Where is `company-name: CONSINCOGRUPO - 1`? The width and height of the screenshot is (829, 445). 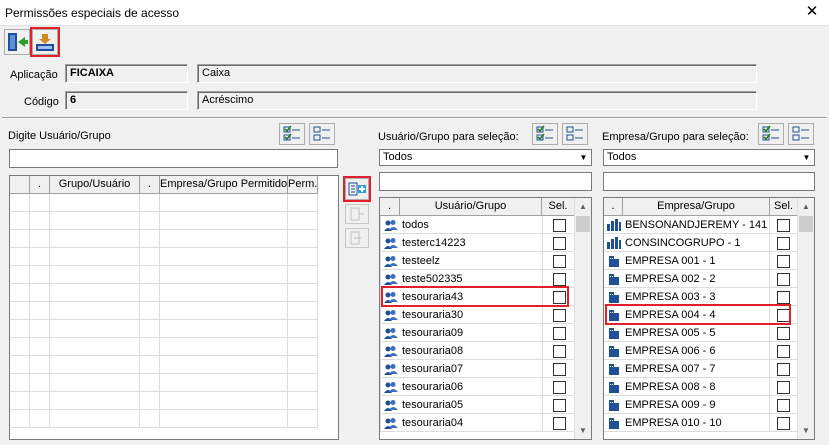 company-name: CONSINCOGRUPO - 1 is located at coordinates (683, 243).